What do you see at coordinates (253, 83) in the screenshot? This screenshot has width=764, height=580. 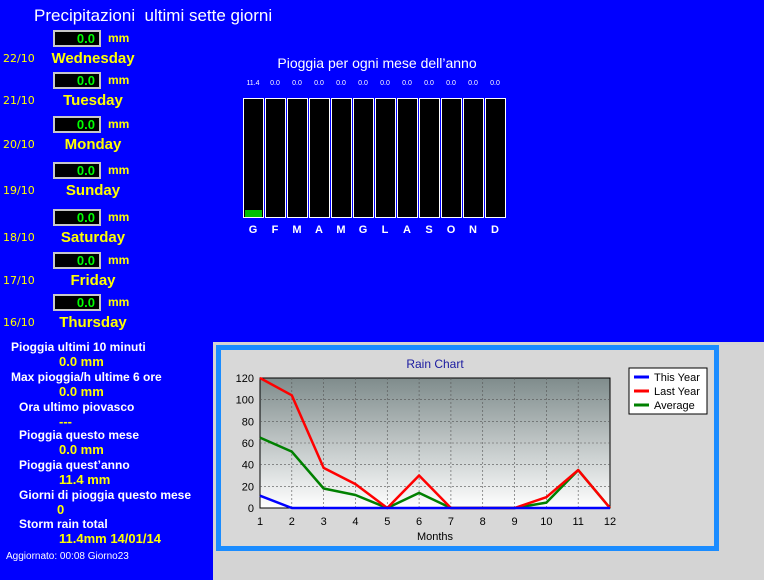 I see `month-value: 11.4` at bounding box center [253, 83].